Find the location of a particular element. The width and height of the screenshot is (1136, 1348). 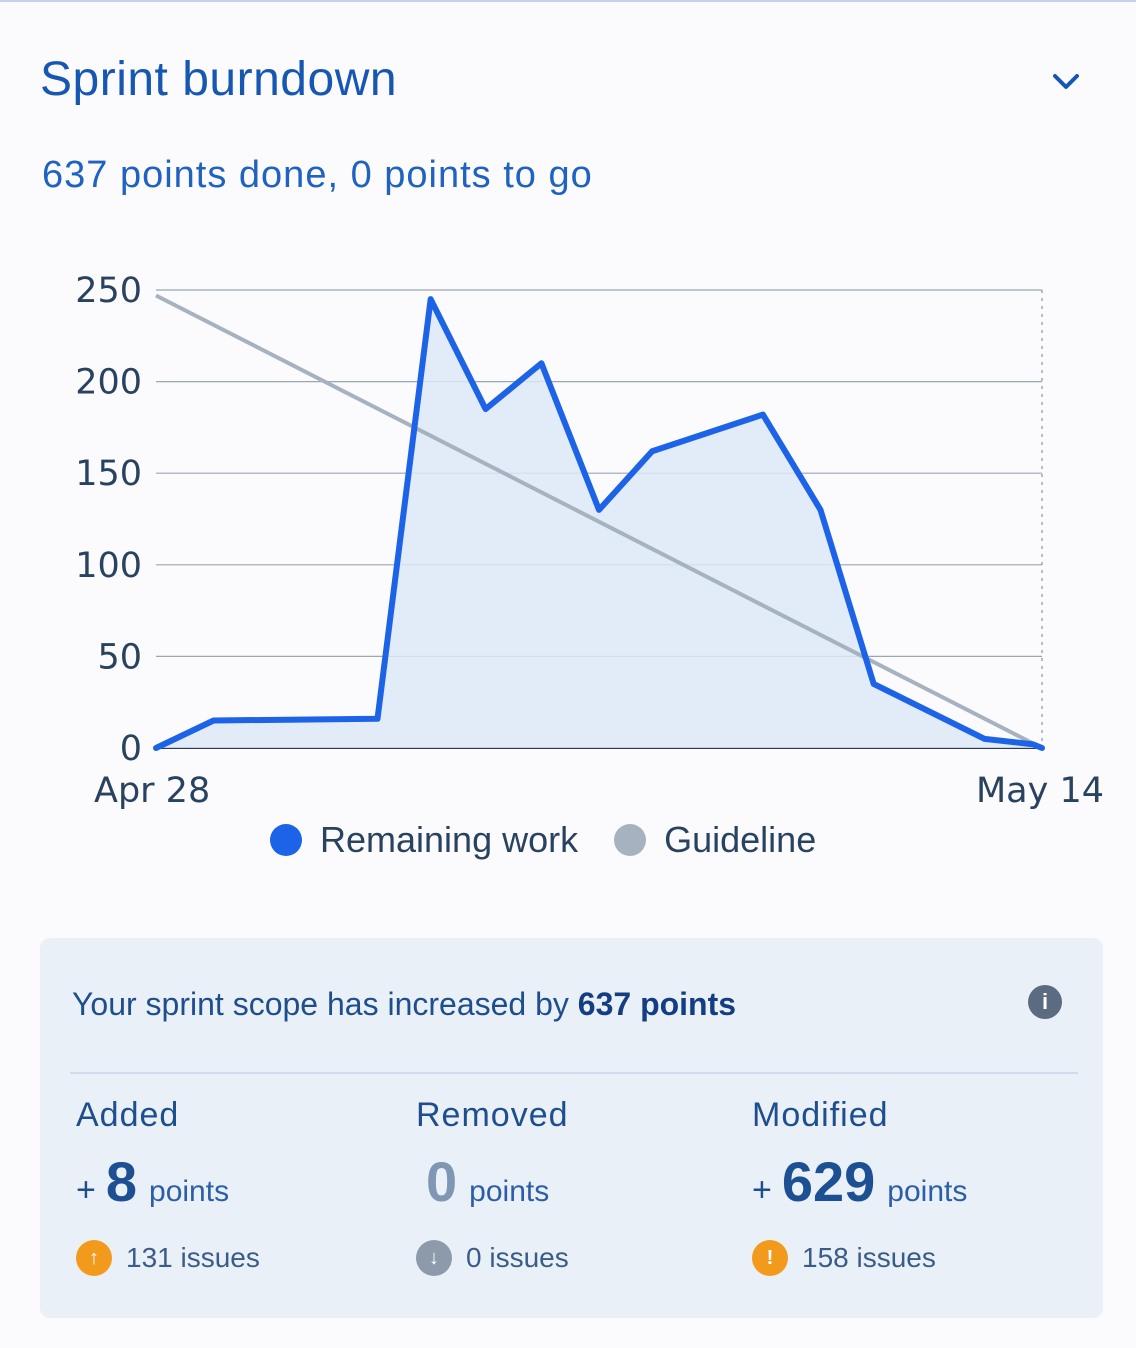

stat-modified-issues-link: ! 158 issues is located at coordinates (912, 1258).